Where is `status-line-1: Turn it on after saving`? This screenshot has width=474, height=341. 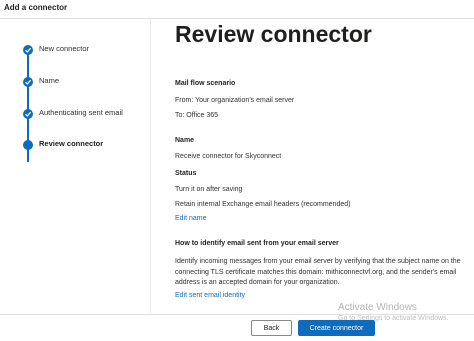
status-line-1: Turn it on after saving is located at coordinates (209, 189).